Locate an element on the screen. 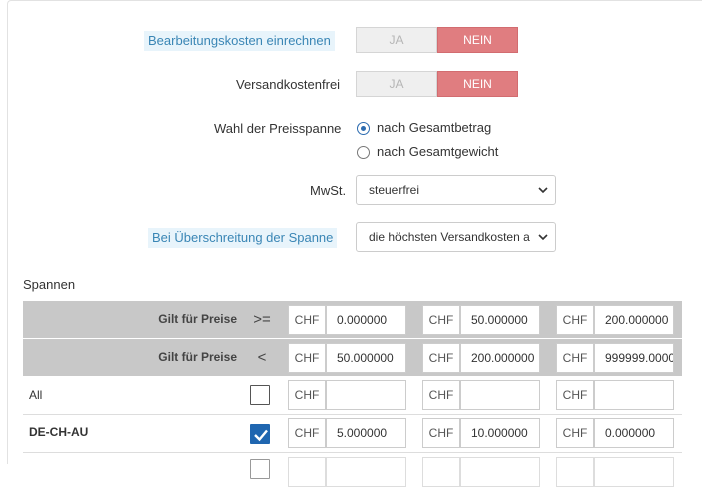 This screenshot has height=487, width=702. zone-label: All is located at coordinates (36, 395).